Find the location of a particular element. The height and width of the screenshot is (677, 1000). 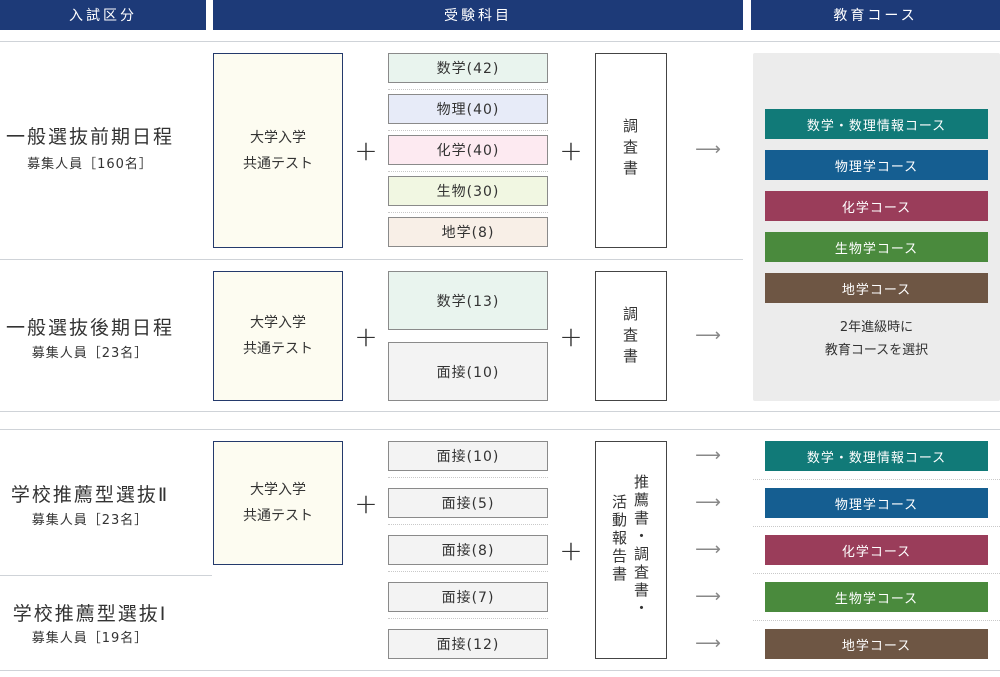

subject-box-interview: 面接(8) is located at coordinates (468, 550).